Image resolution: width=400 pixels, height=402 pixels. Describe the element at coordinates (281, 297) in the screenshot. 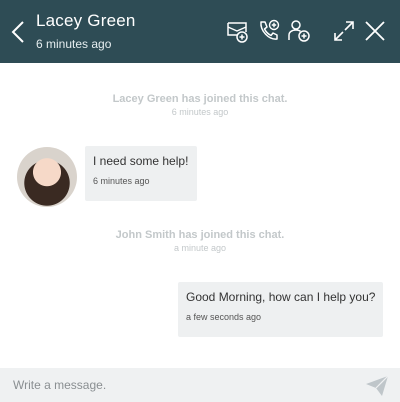

I see `message-text: Good Morning, how can I help you?` at that location.